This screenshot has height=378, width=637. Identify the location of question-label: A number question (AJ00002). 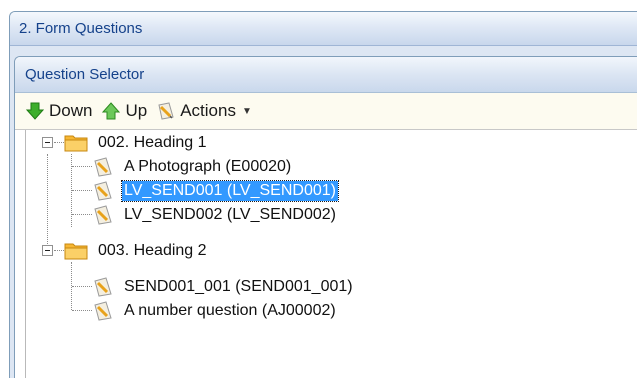
(230, 310).